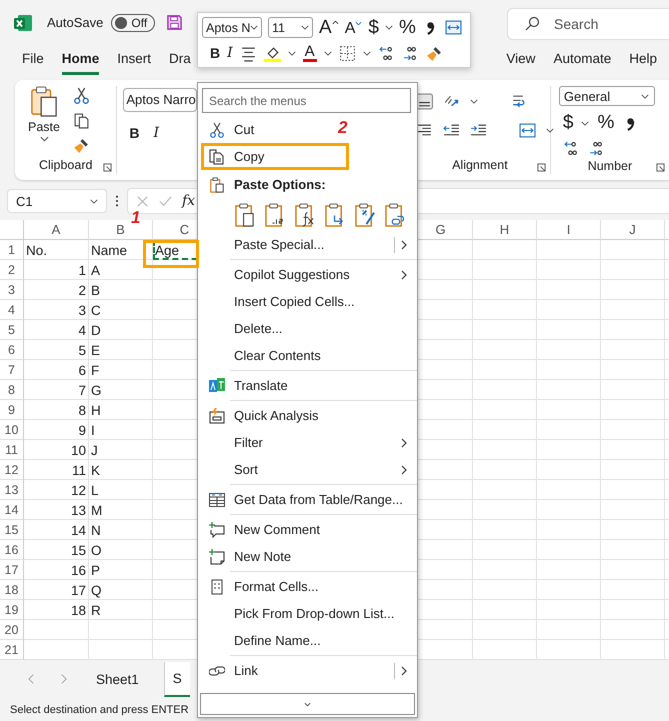 The image size is (669, 721). What do you see at coordinates (121, 570) in the screenshot?
I see `table-cell: P` at bounding box center [121, 570].